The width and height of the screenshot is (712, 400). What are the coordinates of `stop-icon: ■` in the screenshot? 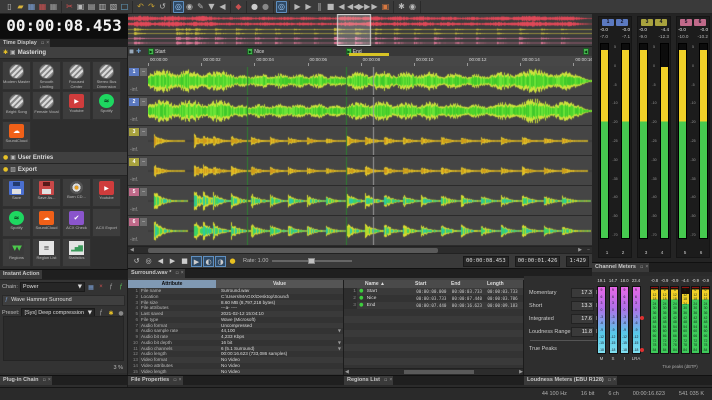 It's located at (184, 261).